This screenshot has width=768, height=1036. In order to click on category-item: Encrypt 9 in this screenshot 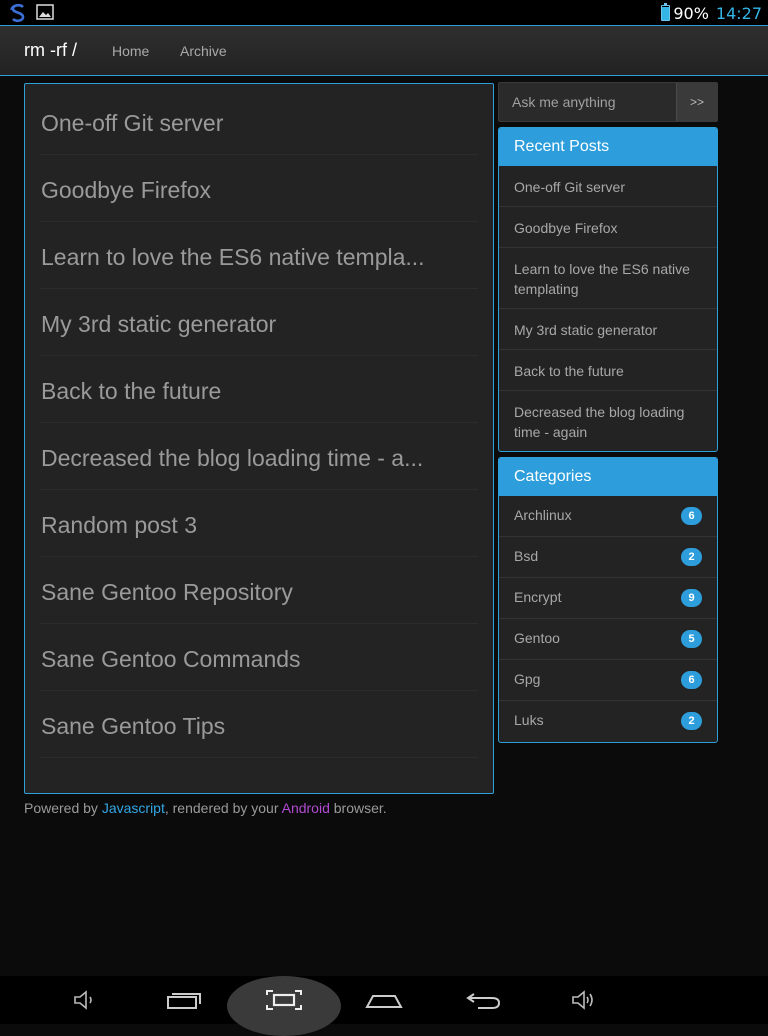, I will do `click(608, 598)`.